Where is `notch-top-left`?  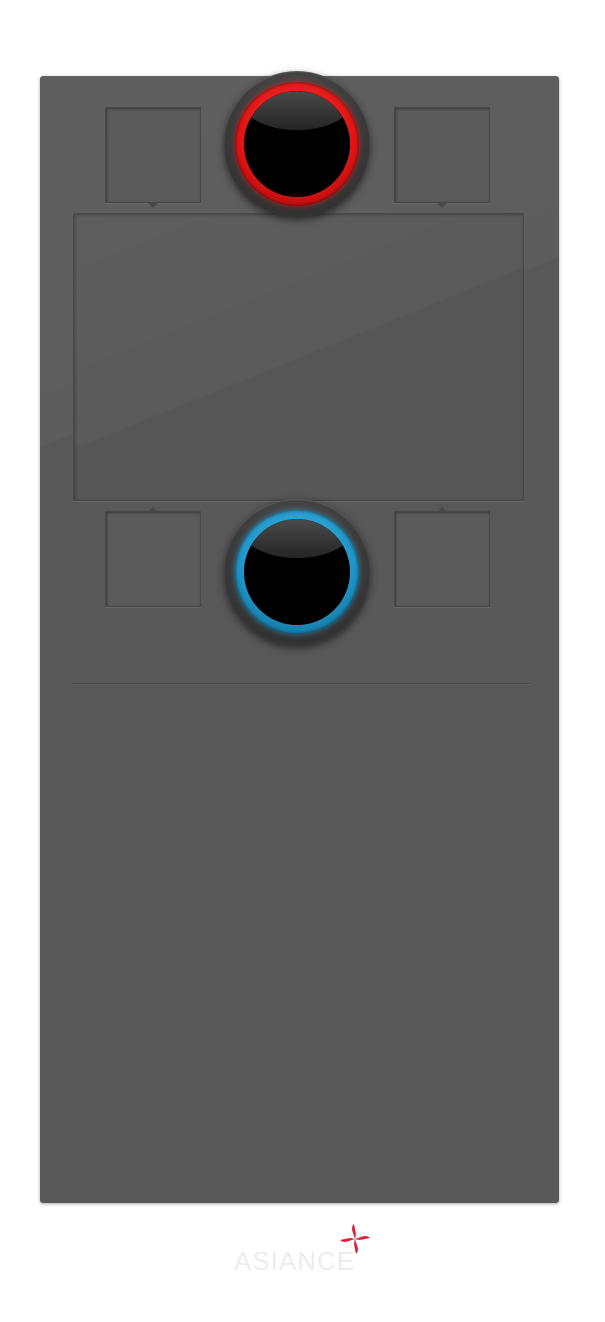
notch-top-left is located at coordinates (153, 205).